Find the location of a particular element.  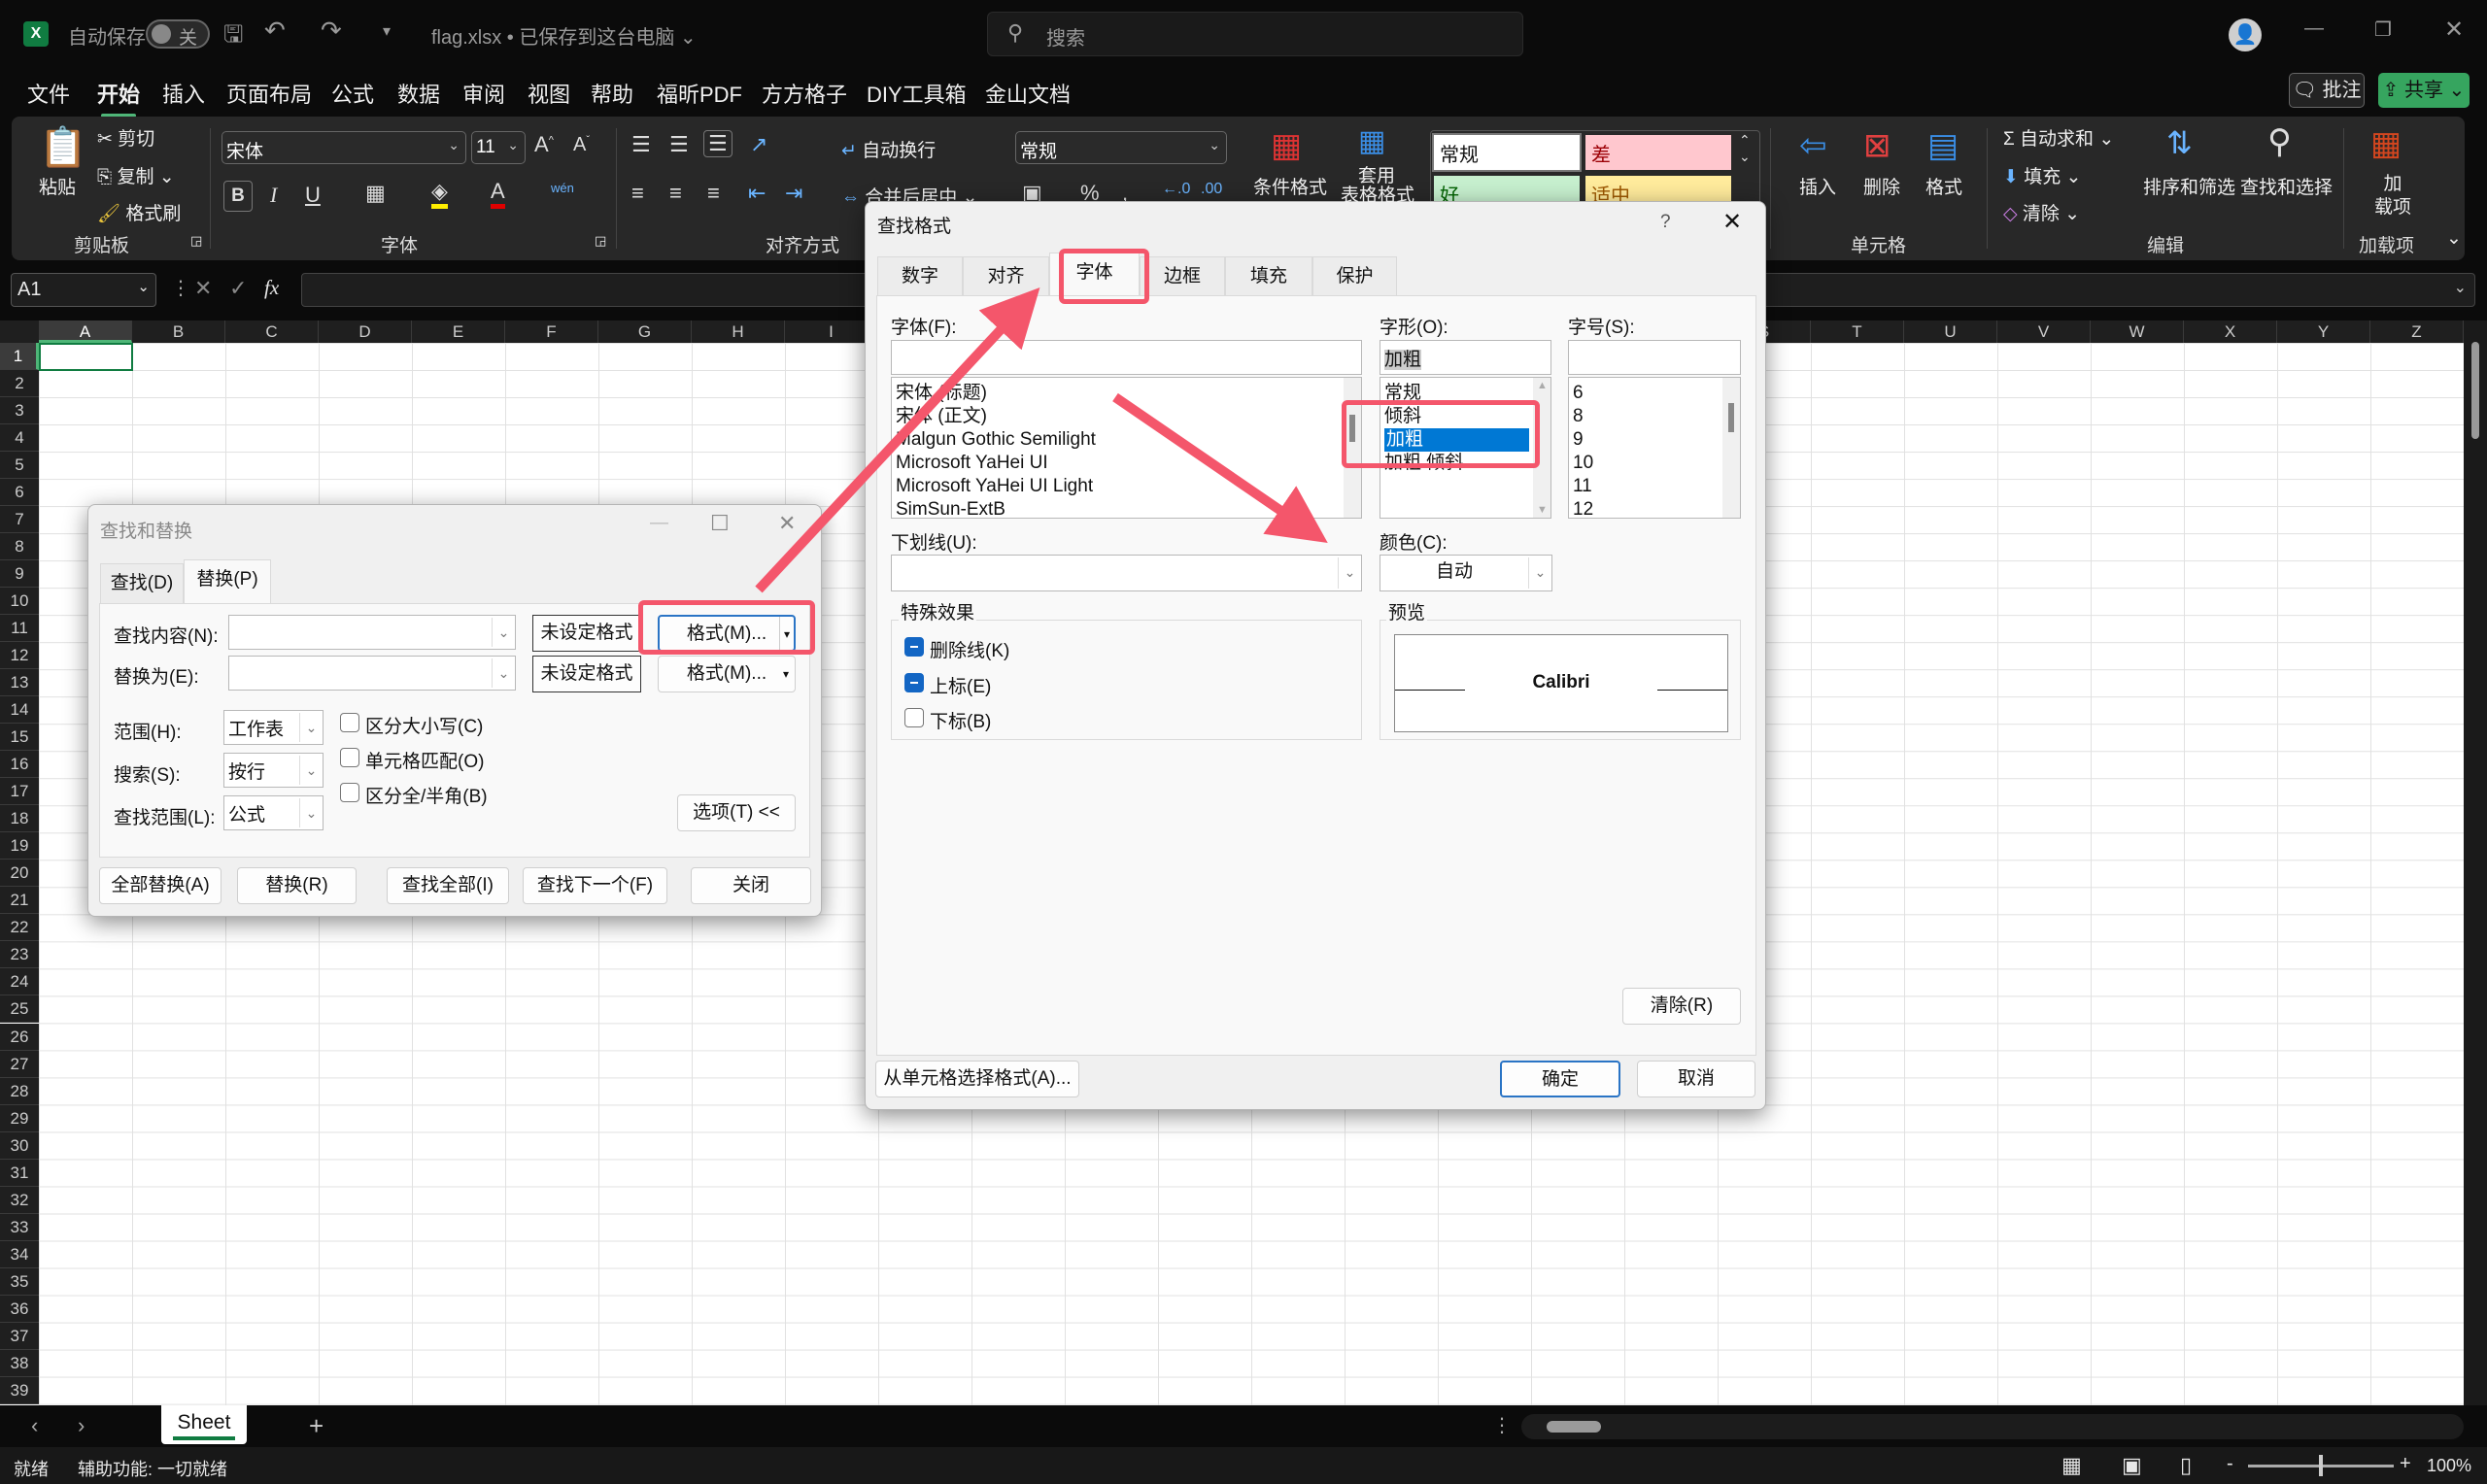

arrow-to-font-tab is located at coordinates (897, 440).